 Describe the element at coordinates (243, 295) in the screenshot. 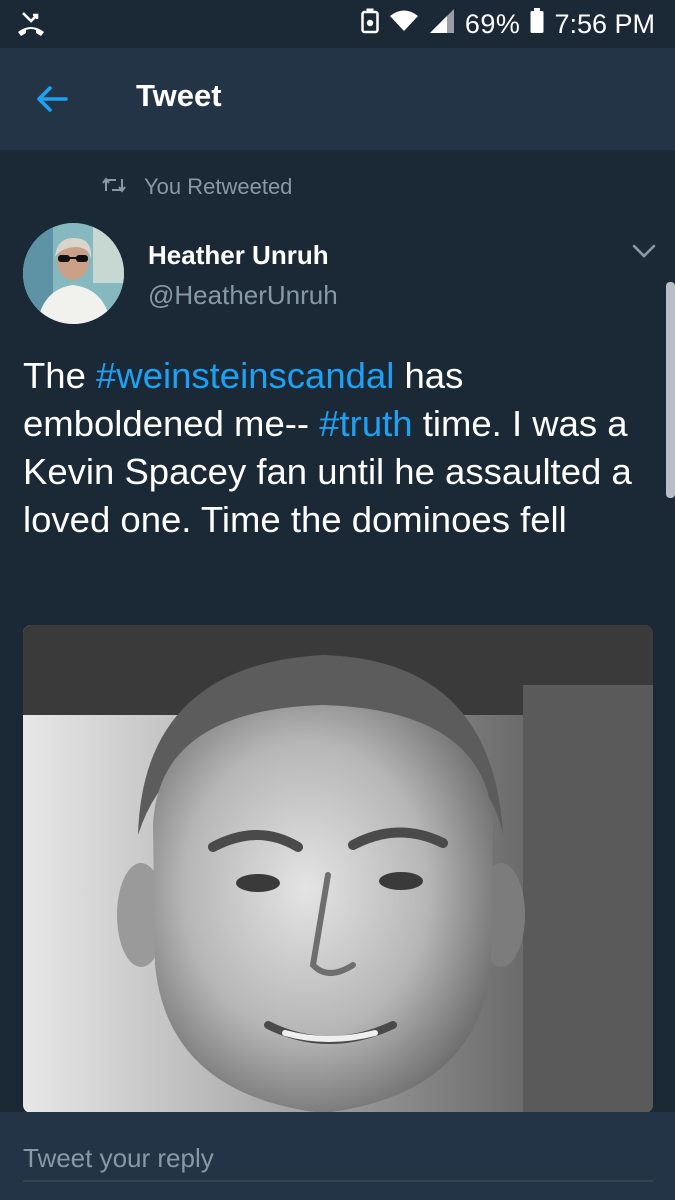

I see `author-handle: @HeatherUnruh` at that location.